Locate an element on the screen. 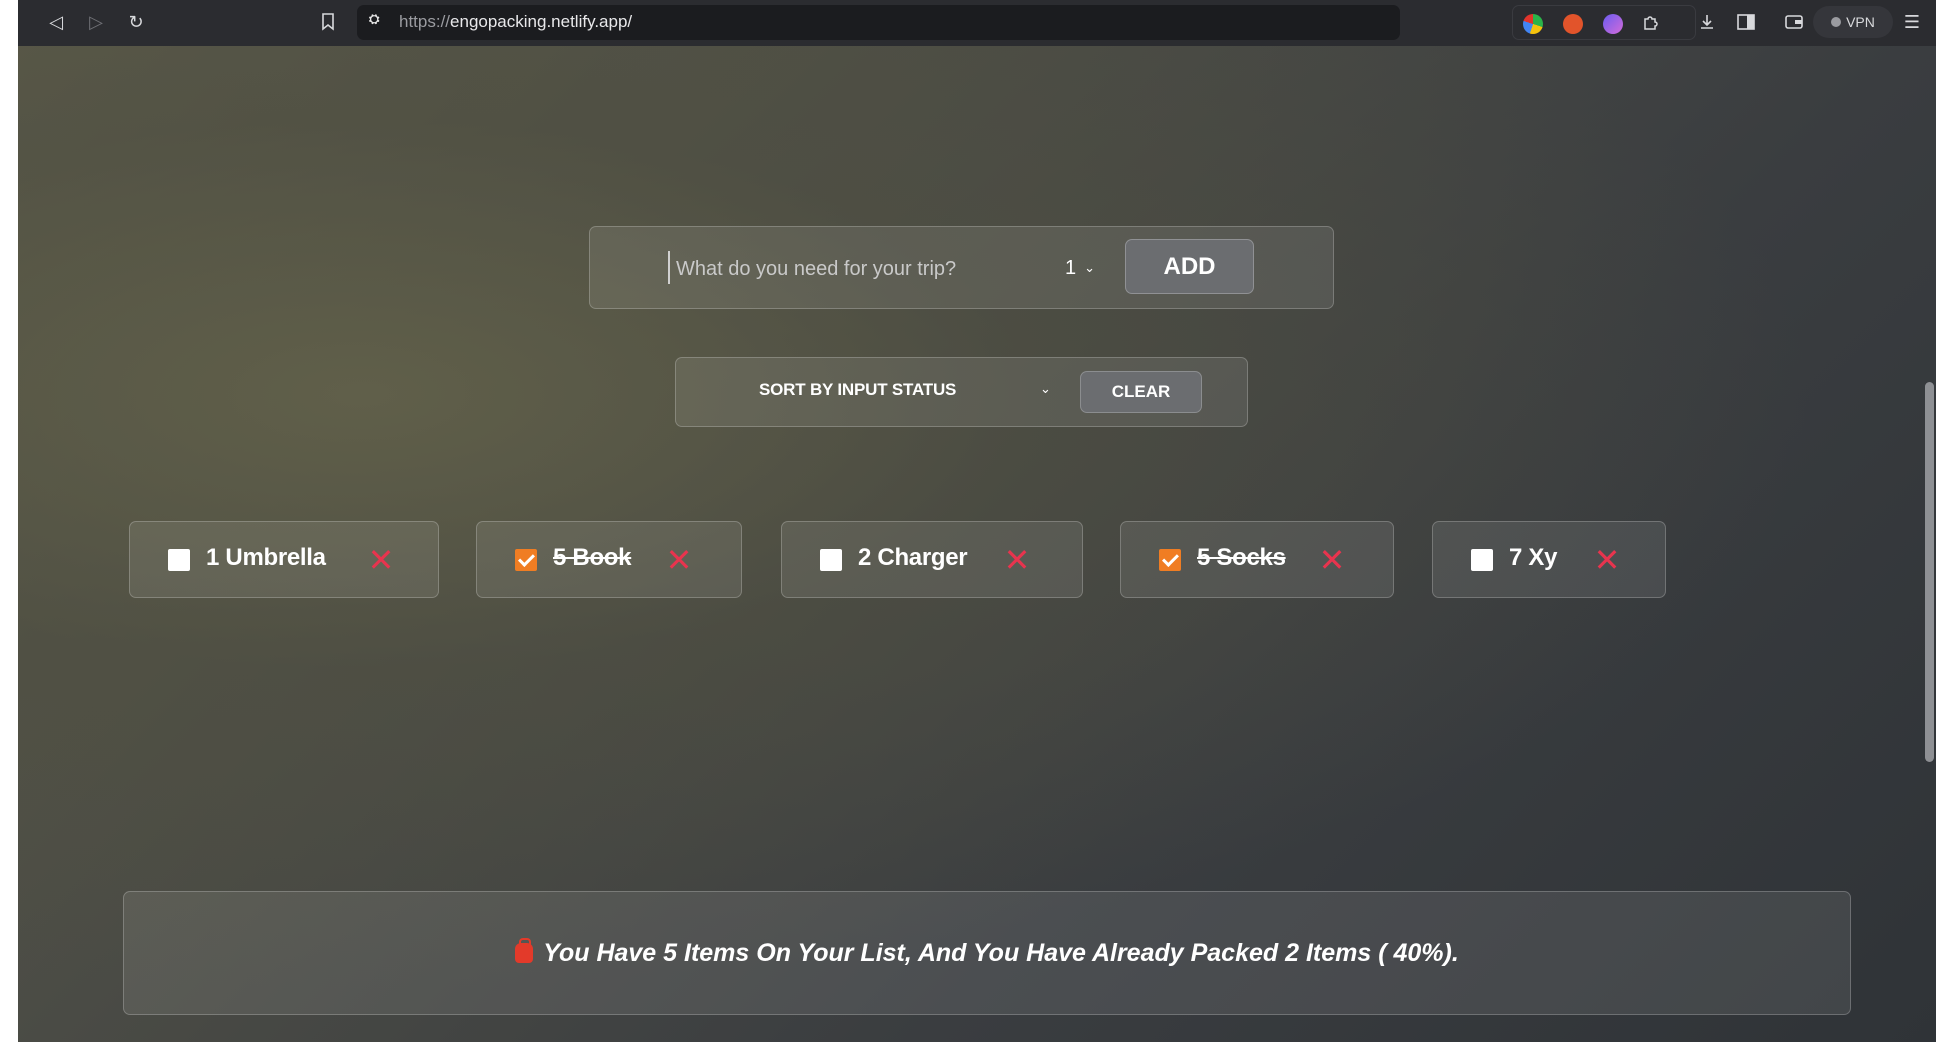  add-item-form: 1 ⌄ ADD is located at coordinates (961, 267).